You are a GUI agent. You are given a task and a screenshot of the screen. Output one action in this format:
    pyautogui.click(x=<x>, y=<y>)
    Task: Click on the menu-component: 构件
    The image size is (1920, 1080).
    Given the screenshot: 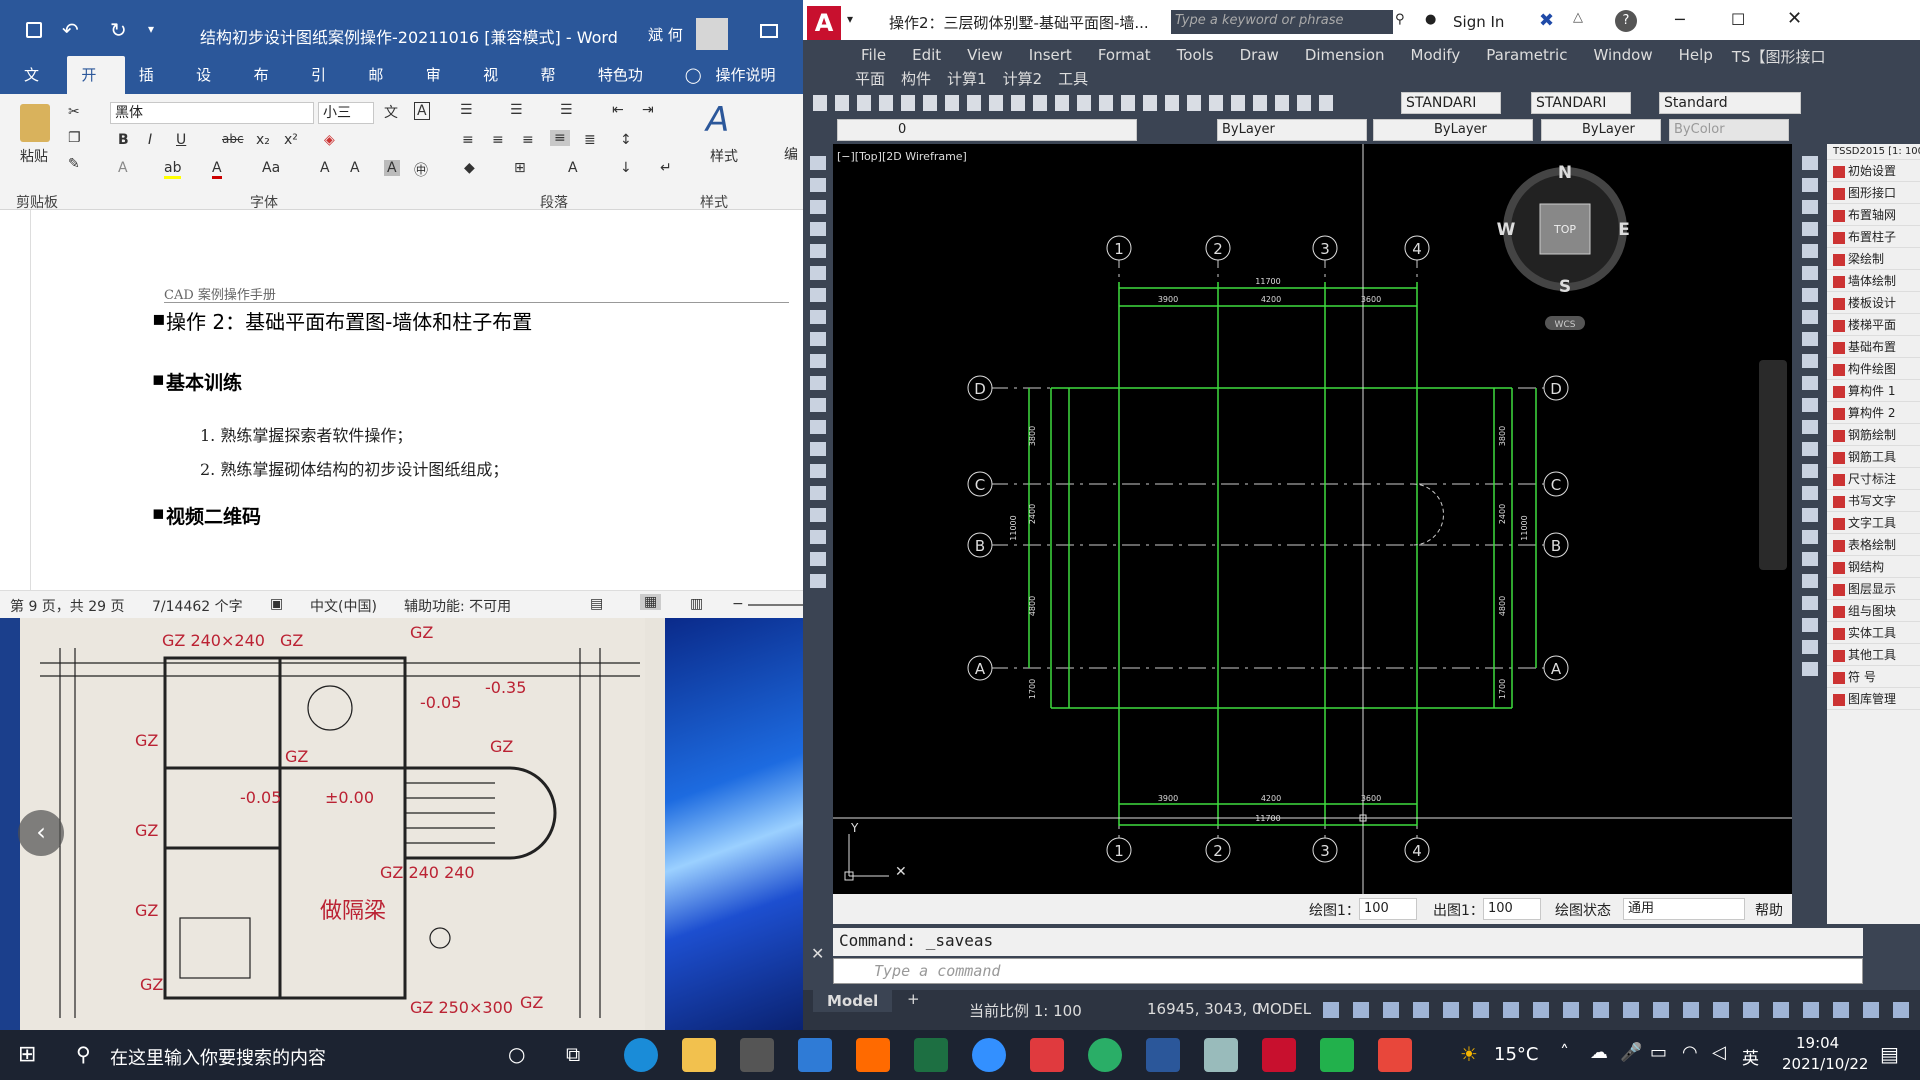 What is the action you would take?
    pyautogui.click(x=916, y=78)
    